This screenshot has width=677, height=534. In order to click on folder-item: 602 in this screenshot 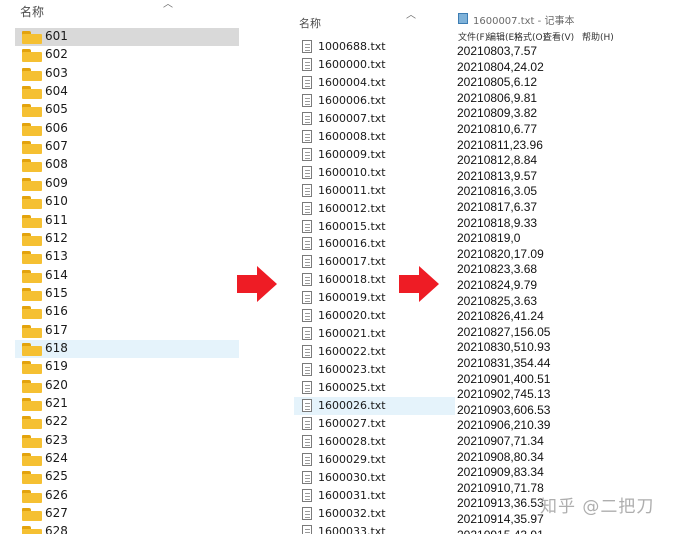, I will do `click(127, 55)`.